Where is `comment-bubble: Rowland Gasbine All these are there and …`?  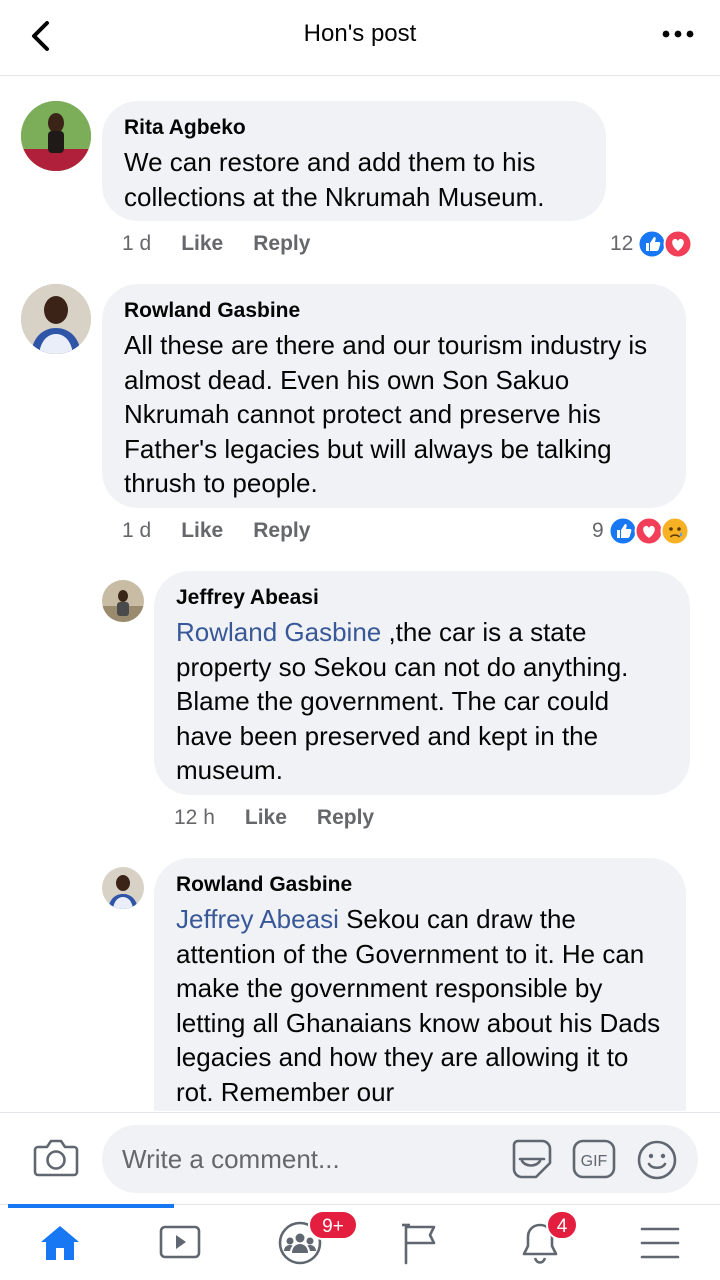 comment-bubble: Rowland Gasbine All these are there and … is located at coordinates (394, 396).